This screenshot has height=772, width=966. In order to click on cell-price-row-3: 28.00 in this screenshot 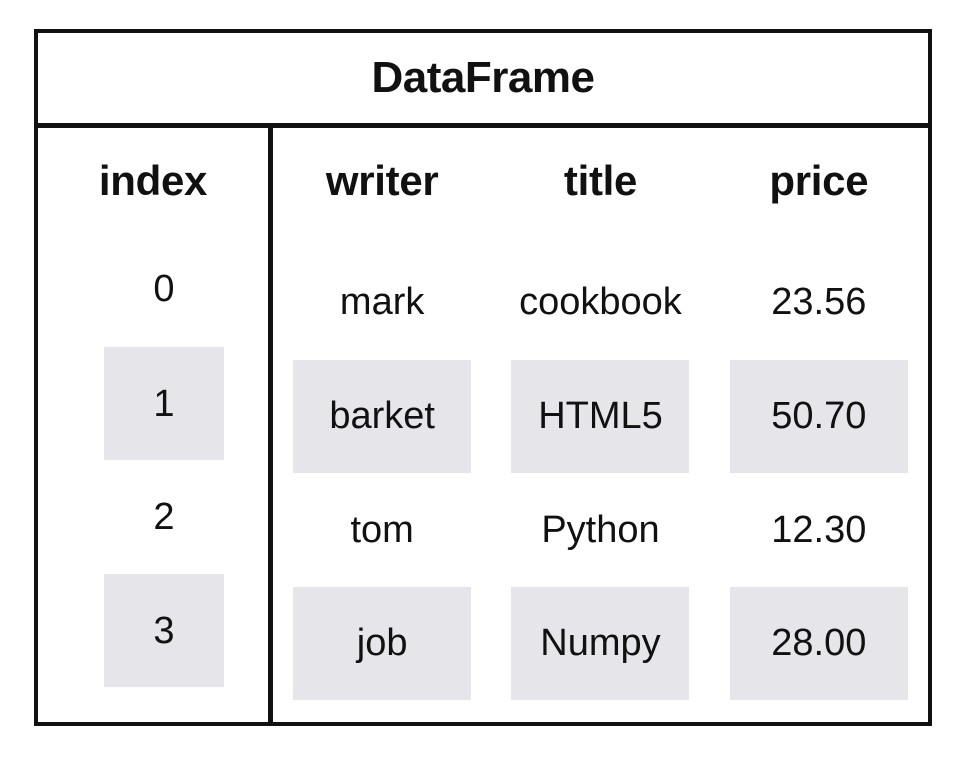, I will do `click(819, 643)`.